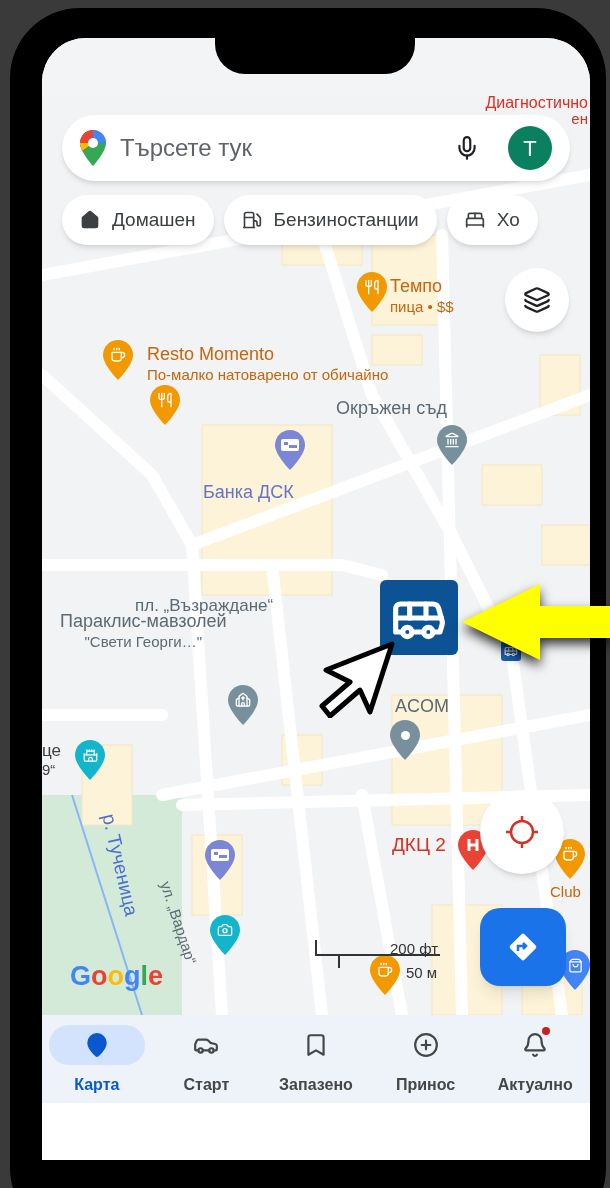 This screenshot has height=1188, width=610. What do you see at coordinates (422, 706) in the screenshot?
I see `map-label: ACOM` at bounding box center [422, 706].